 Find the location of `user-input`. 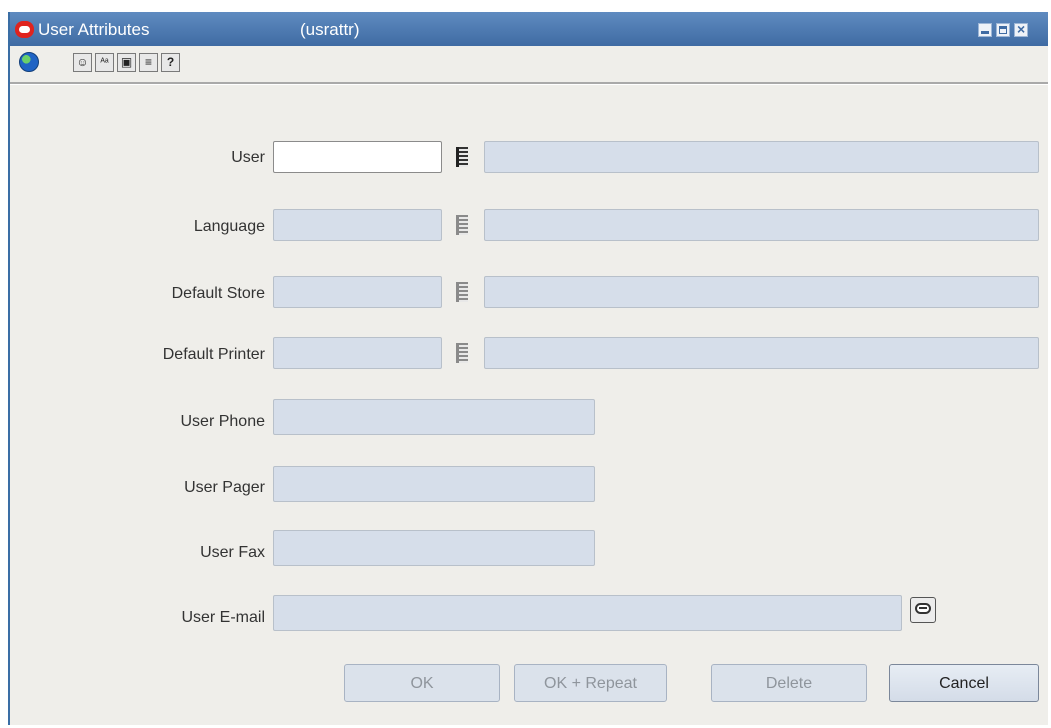

user-input is located at coordinates (357, 157).